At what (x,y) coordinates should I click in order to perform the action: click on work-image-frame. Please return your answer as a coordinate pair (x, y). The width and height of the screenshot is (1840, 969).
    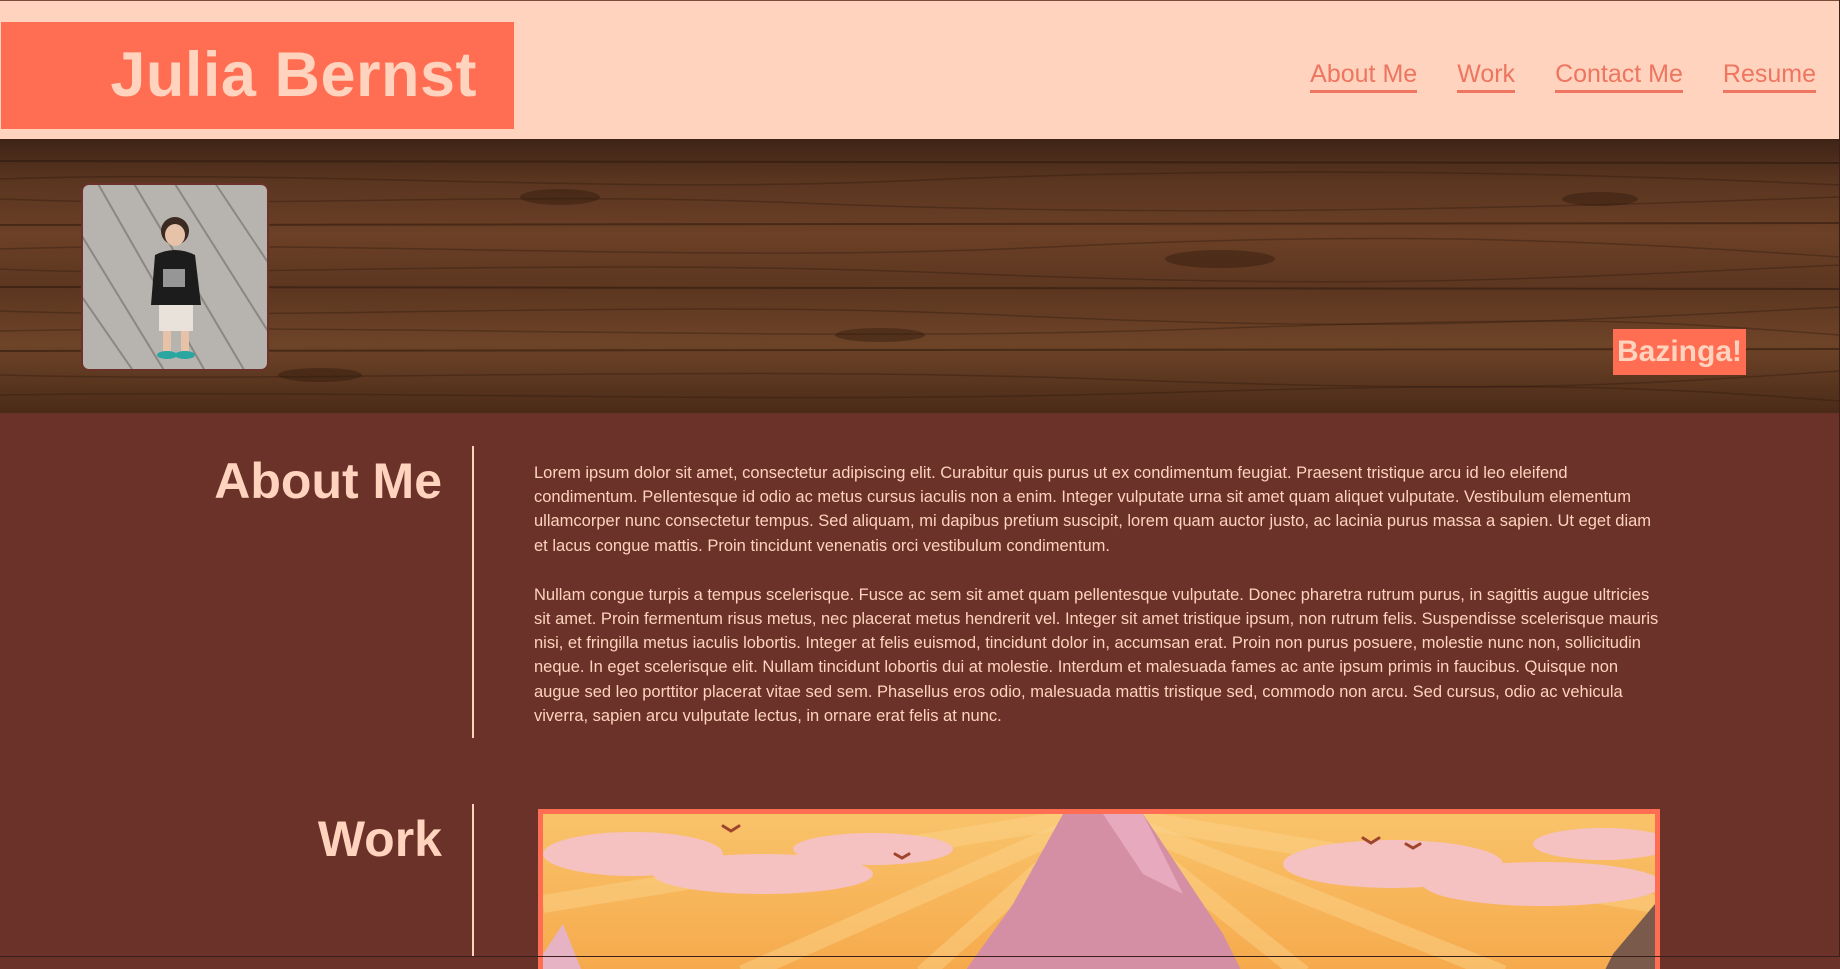
    Looking at the image, I should click on (1099, 889).